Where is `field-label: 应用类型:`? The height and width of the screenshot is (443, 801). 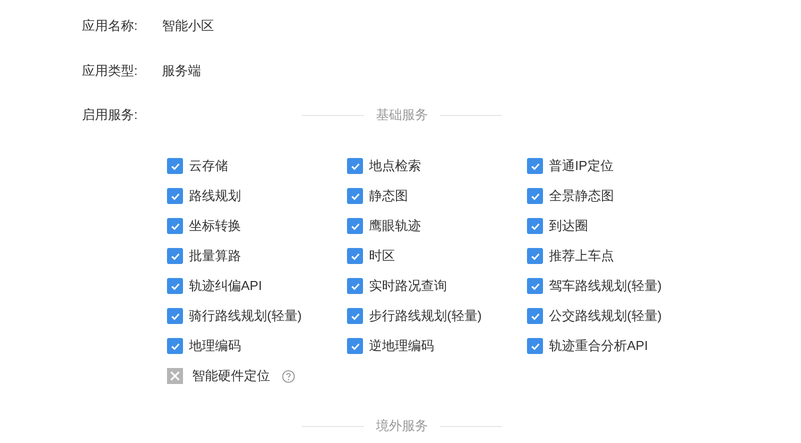 field-label: 应用类型: is located at coordinates (110, 70).